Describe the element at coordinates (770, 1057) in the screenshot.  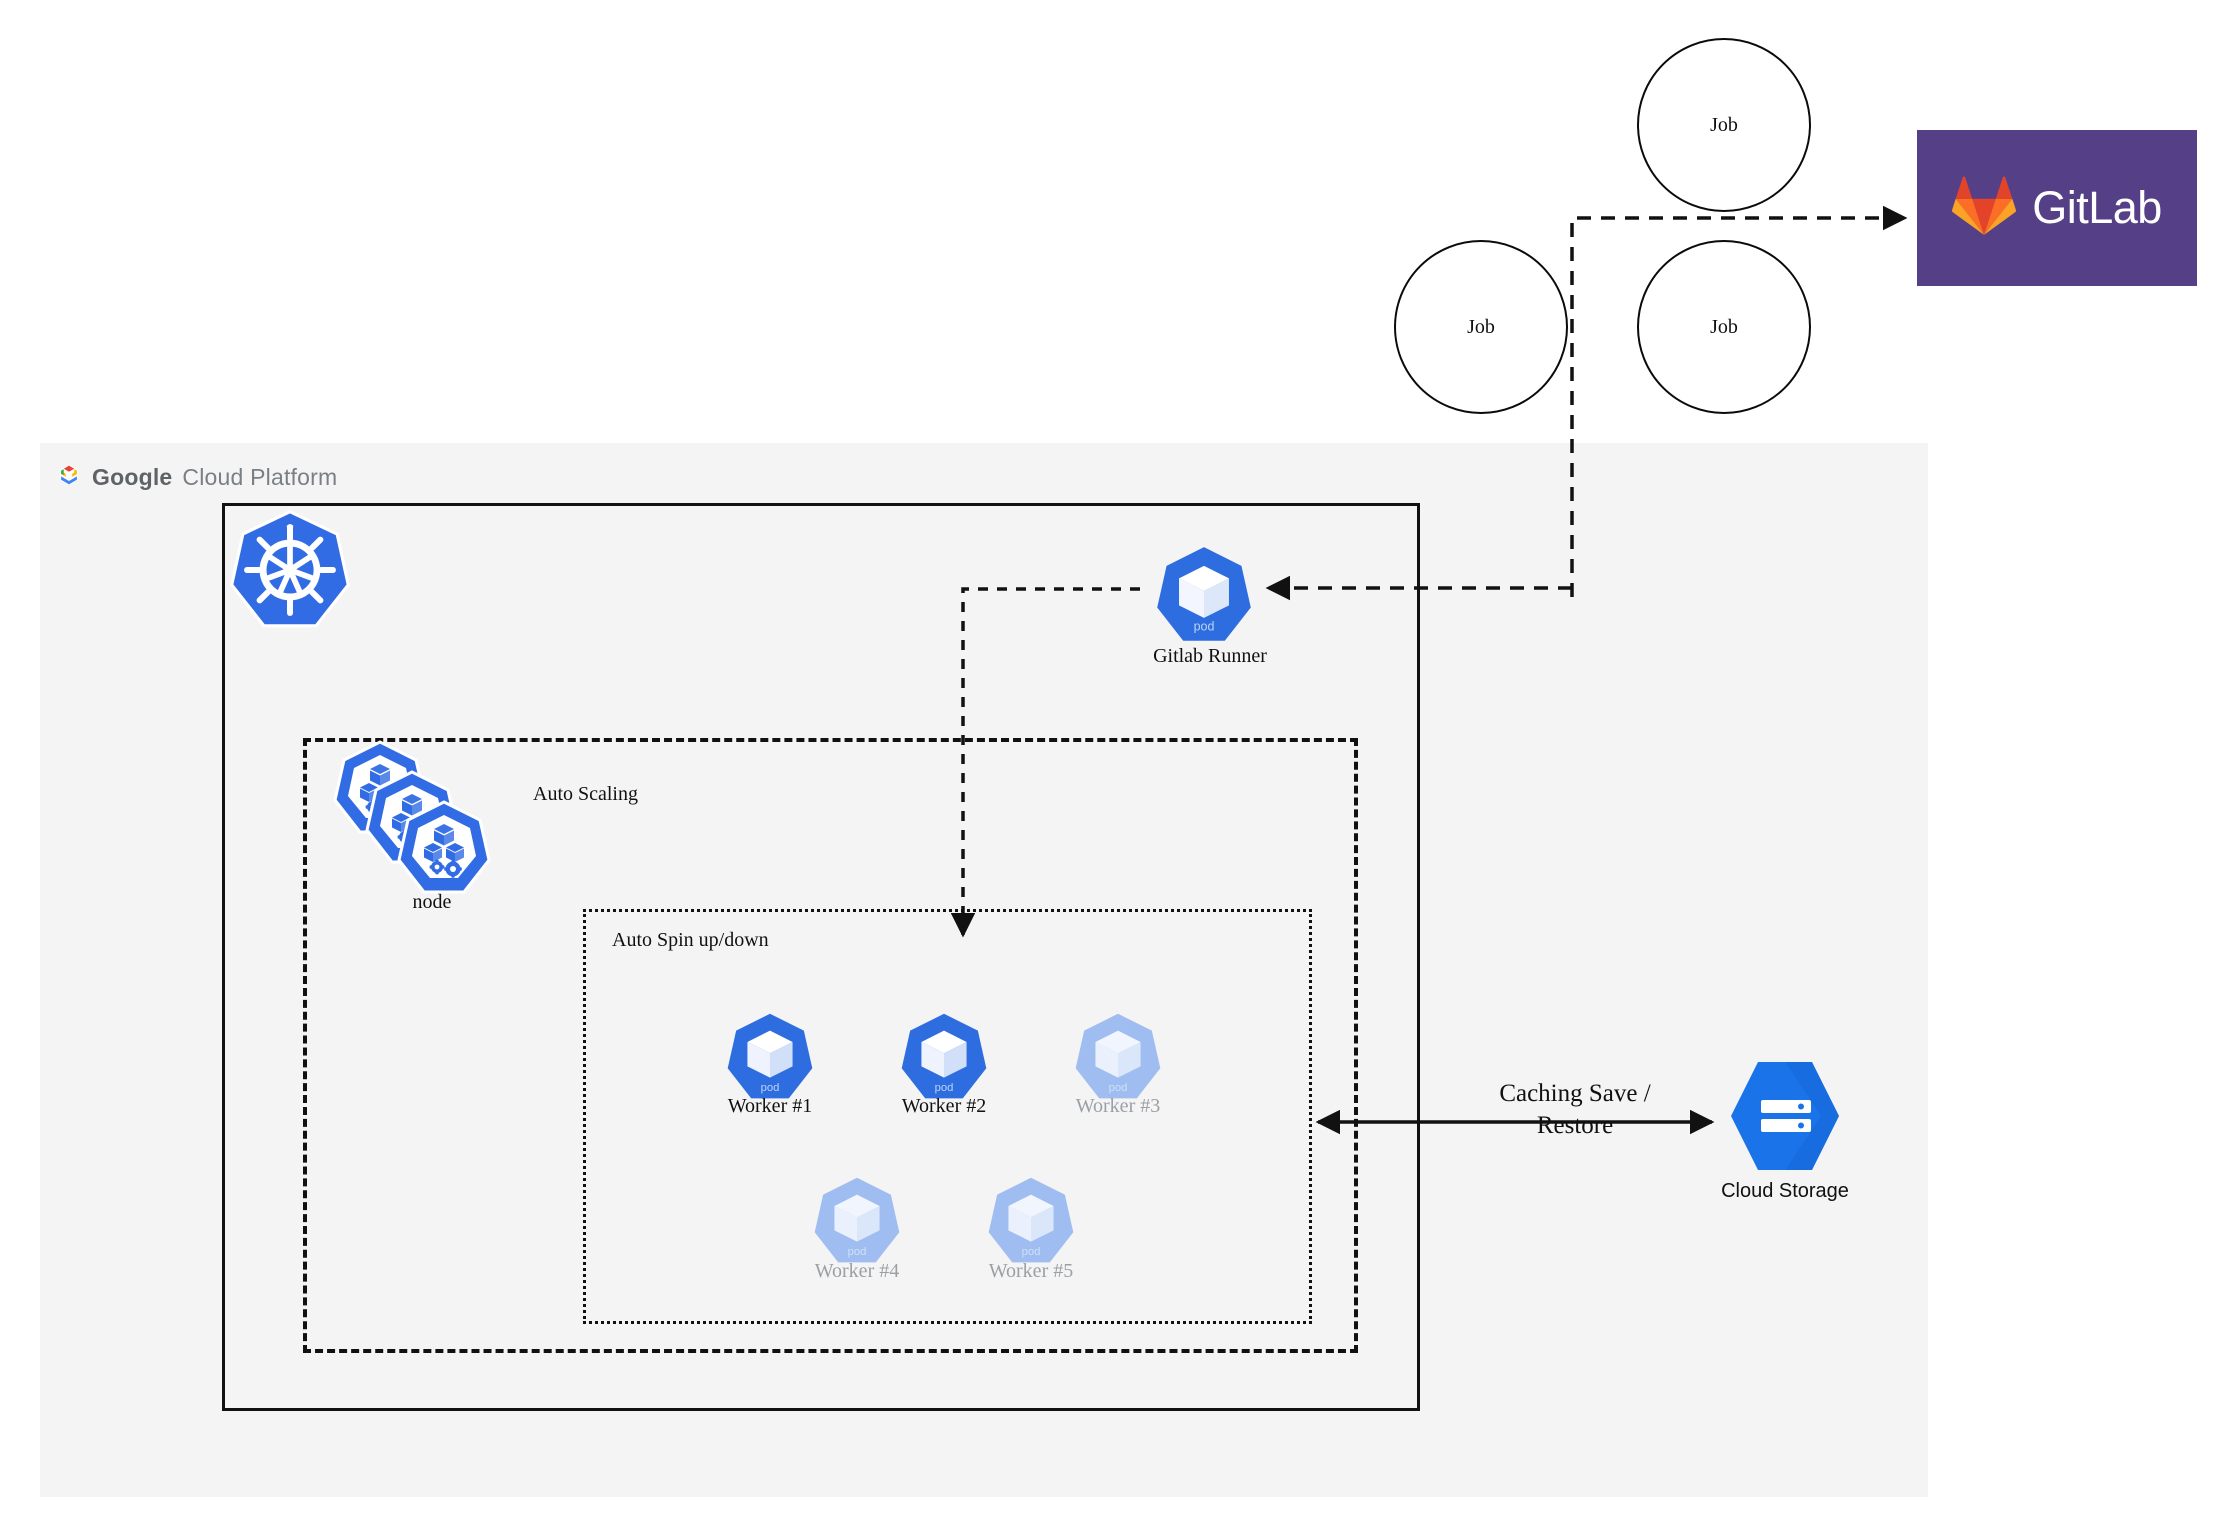
I see `worker-1-pod-icon: pod` at that location.